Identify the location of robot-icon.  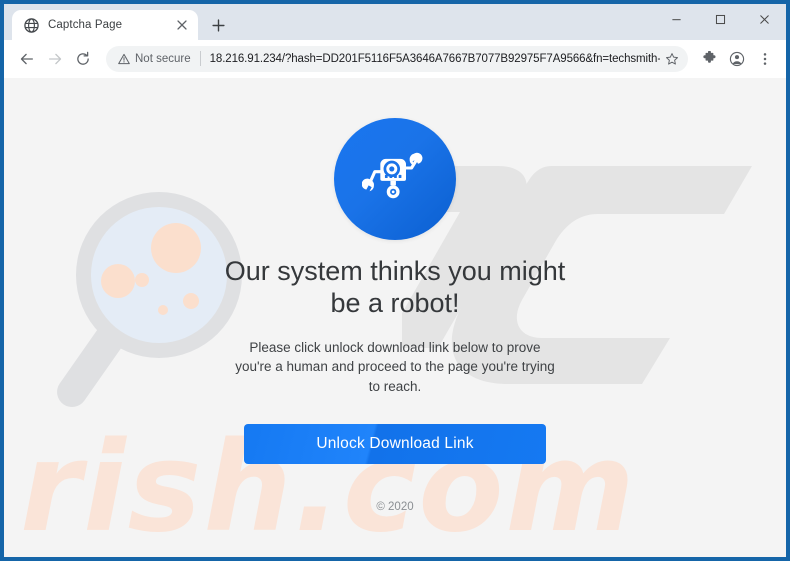
(395, 179).